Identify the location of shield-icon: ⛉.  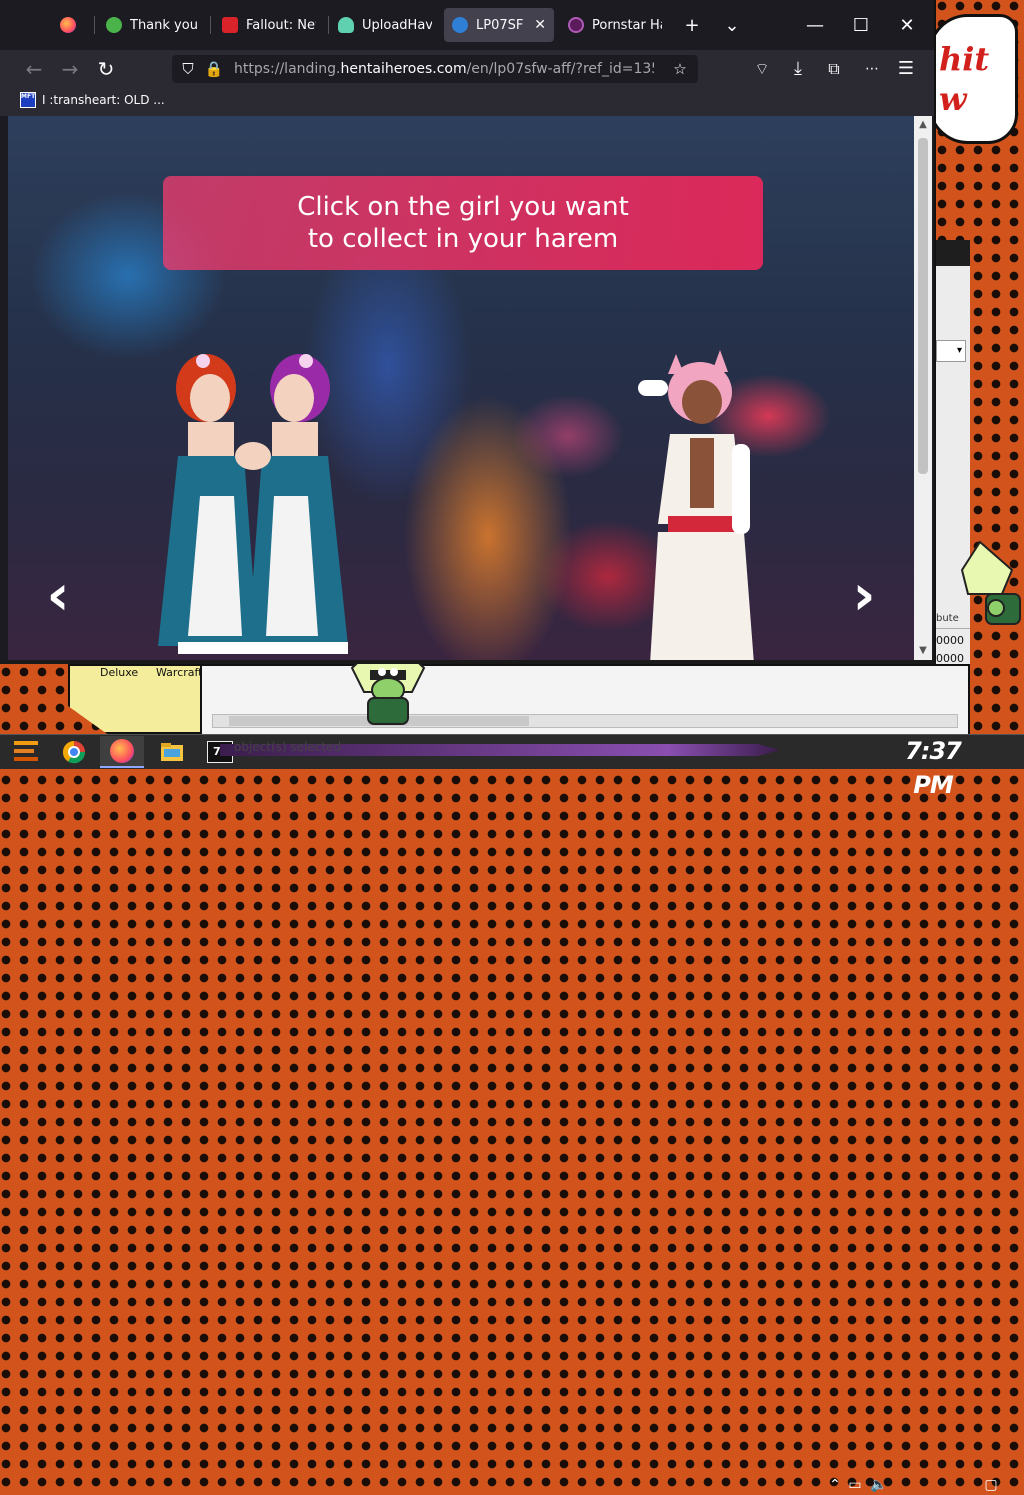
(188, 69).